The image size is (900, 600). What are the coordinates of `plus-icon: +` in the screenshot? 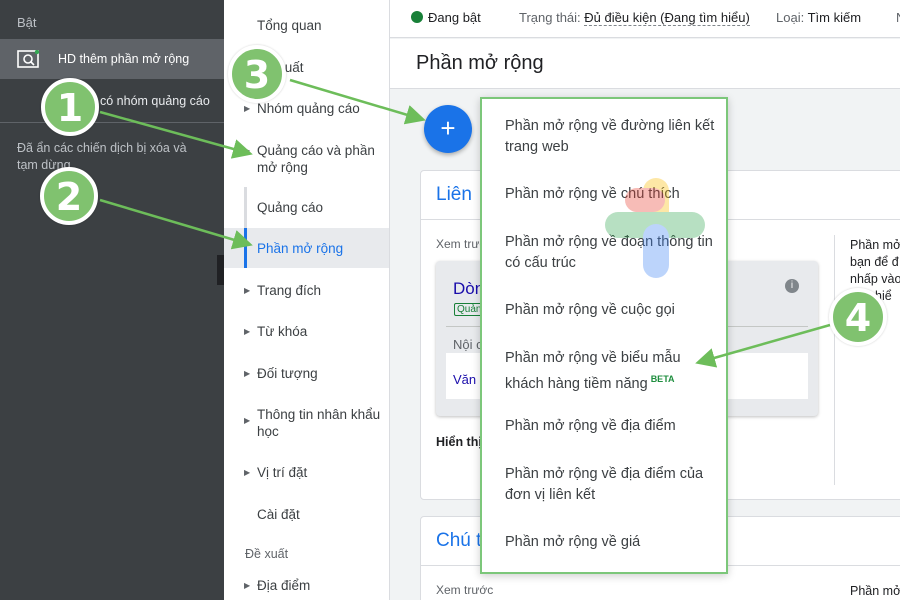 It's located at (448, 128).